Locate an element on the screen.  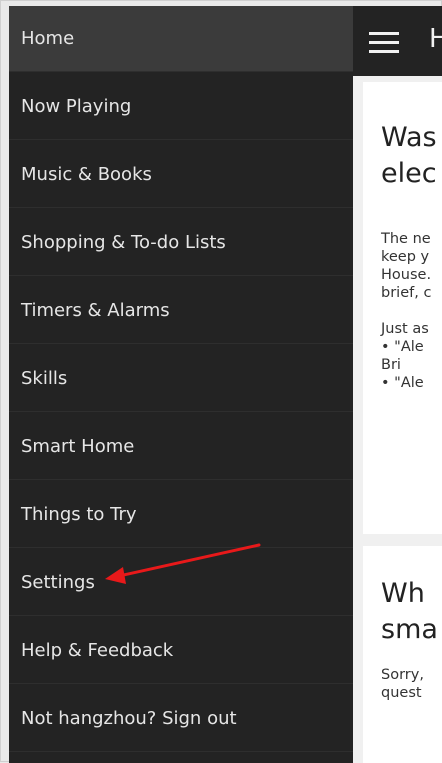
hamburger-menu-icon is located at coordinates (384, 43).